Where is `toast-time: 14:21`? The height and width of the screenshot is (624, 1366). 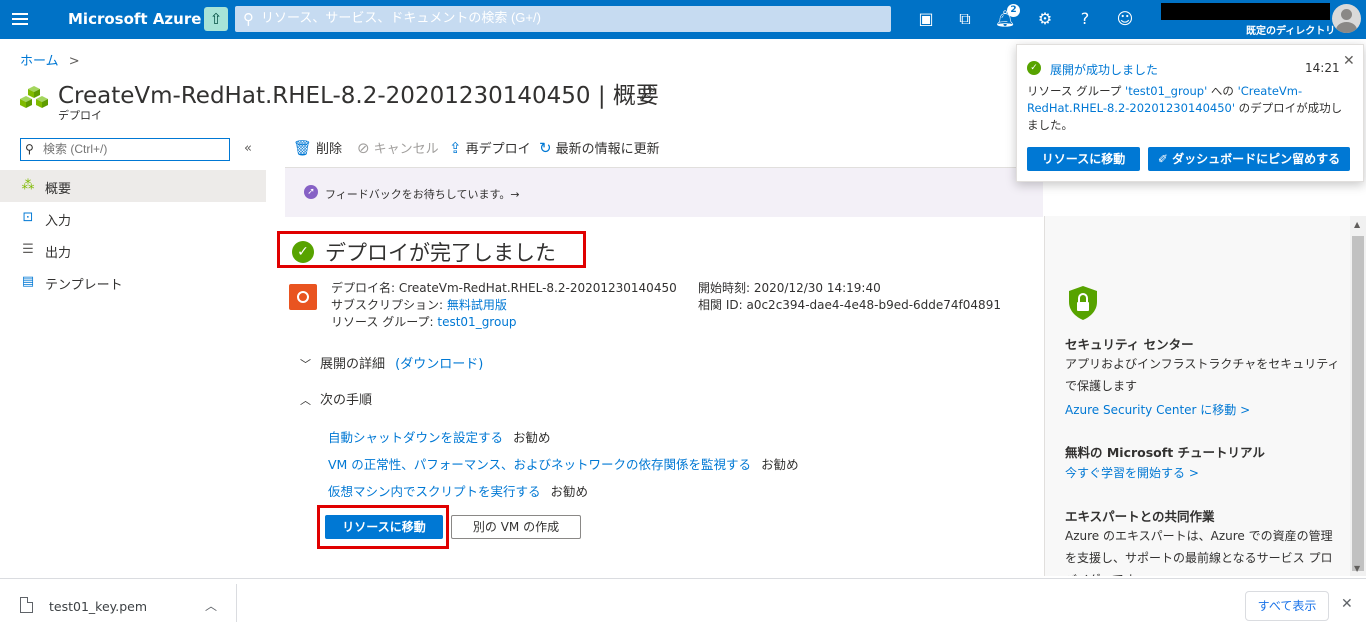
toast-time: 14:21 is located at coordinates (1322, 68).